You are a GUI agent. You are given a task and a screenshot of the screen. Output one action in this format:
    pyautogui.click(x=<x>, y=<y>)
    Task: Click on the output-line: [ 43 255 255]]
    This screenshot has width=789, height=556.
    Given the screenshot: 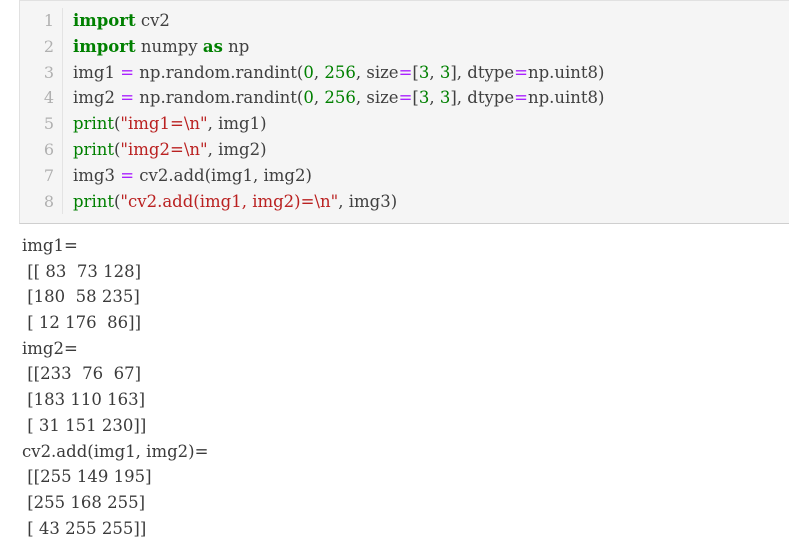 What is the action you would take?
    pyautogui.click(x=84, y=528)
    